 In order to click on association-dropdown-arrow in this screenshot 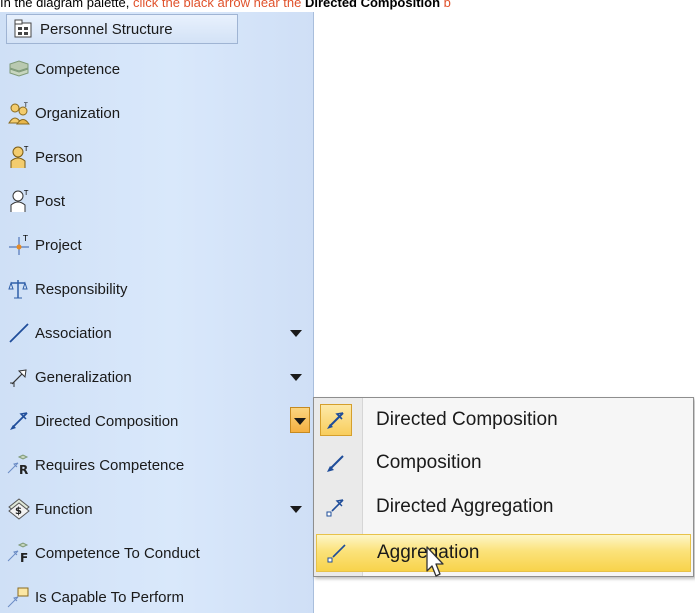, I will do `click(296, 333)`.